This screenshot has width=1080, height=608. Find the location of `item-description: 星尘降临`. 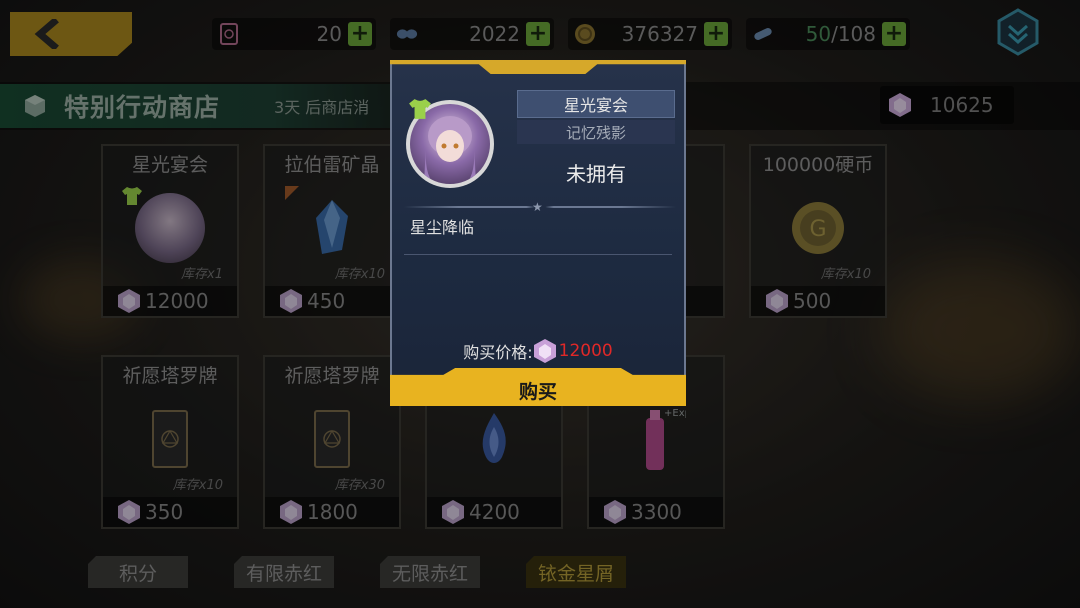

item-description: 星尘降临 is located at coordinates (442, 227).